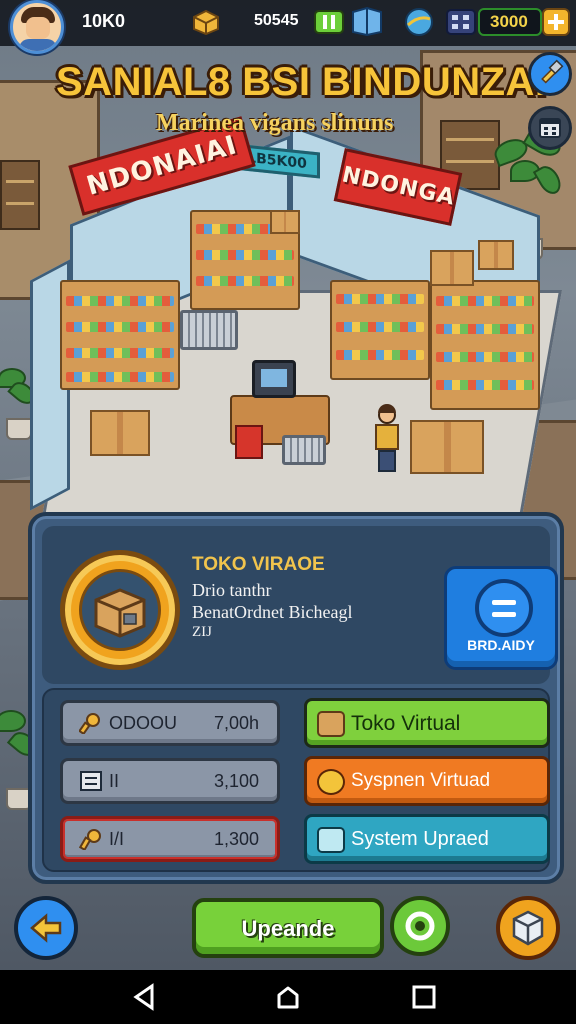  Describe the element at coordinates (380, 330) in the screenshot. I see `shelf-center` at that location.